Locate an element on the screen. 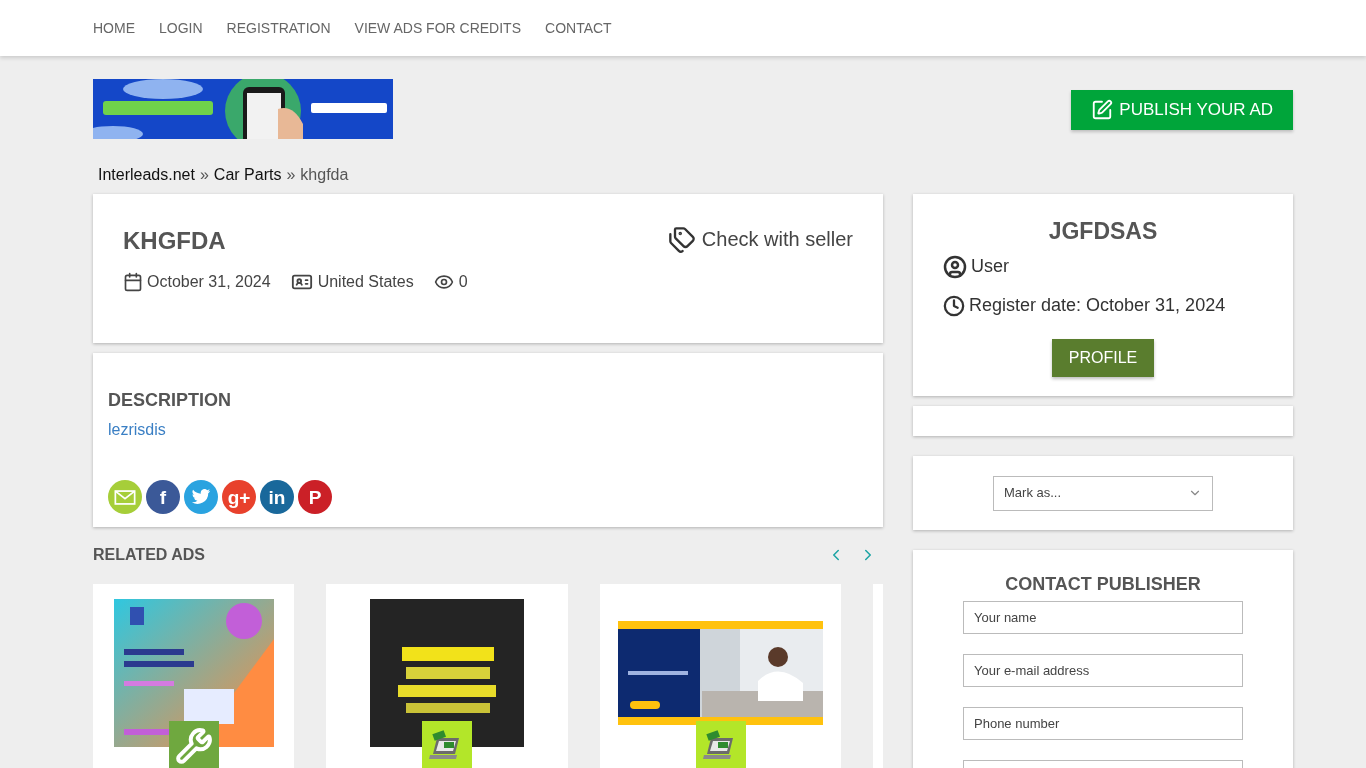 The height and width of the screenshot is (768, 1366). social-share-icon: P is located at coordinates (315, 497).